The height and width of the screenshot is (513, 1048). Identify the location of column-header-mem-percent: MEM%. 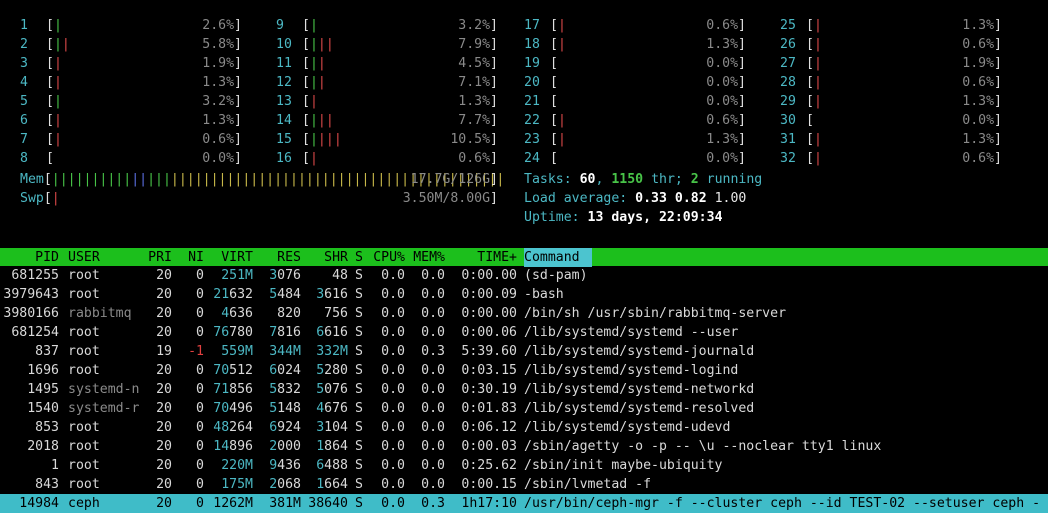
(426, 257).